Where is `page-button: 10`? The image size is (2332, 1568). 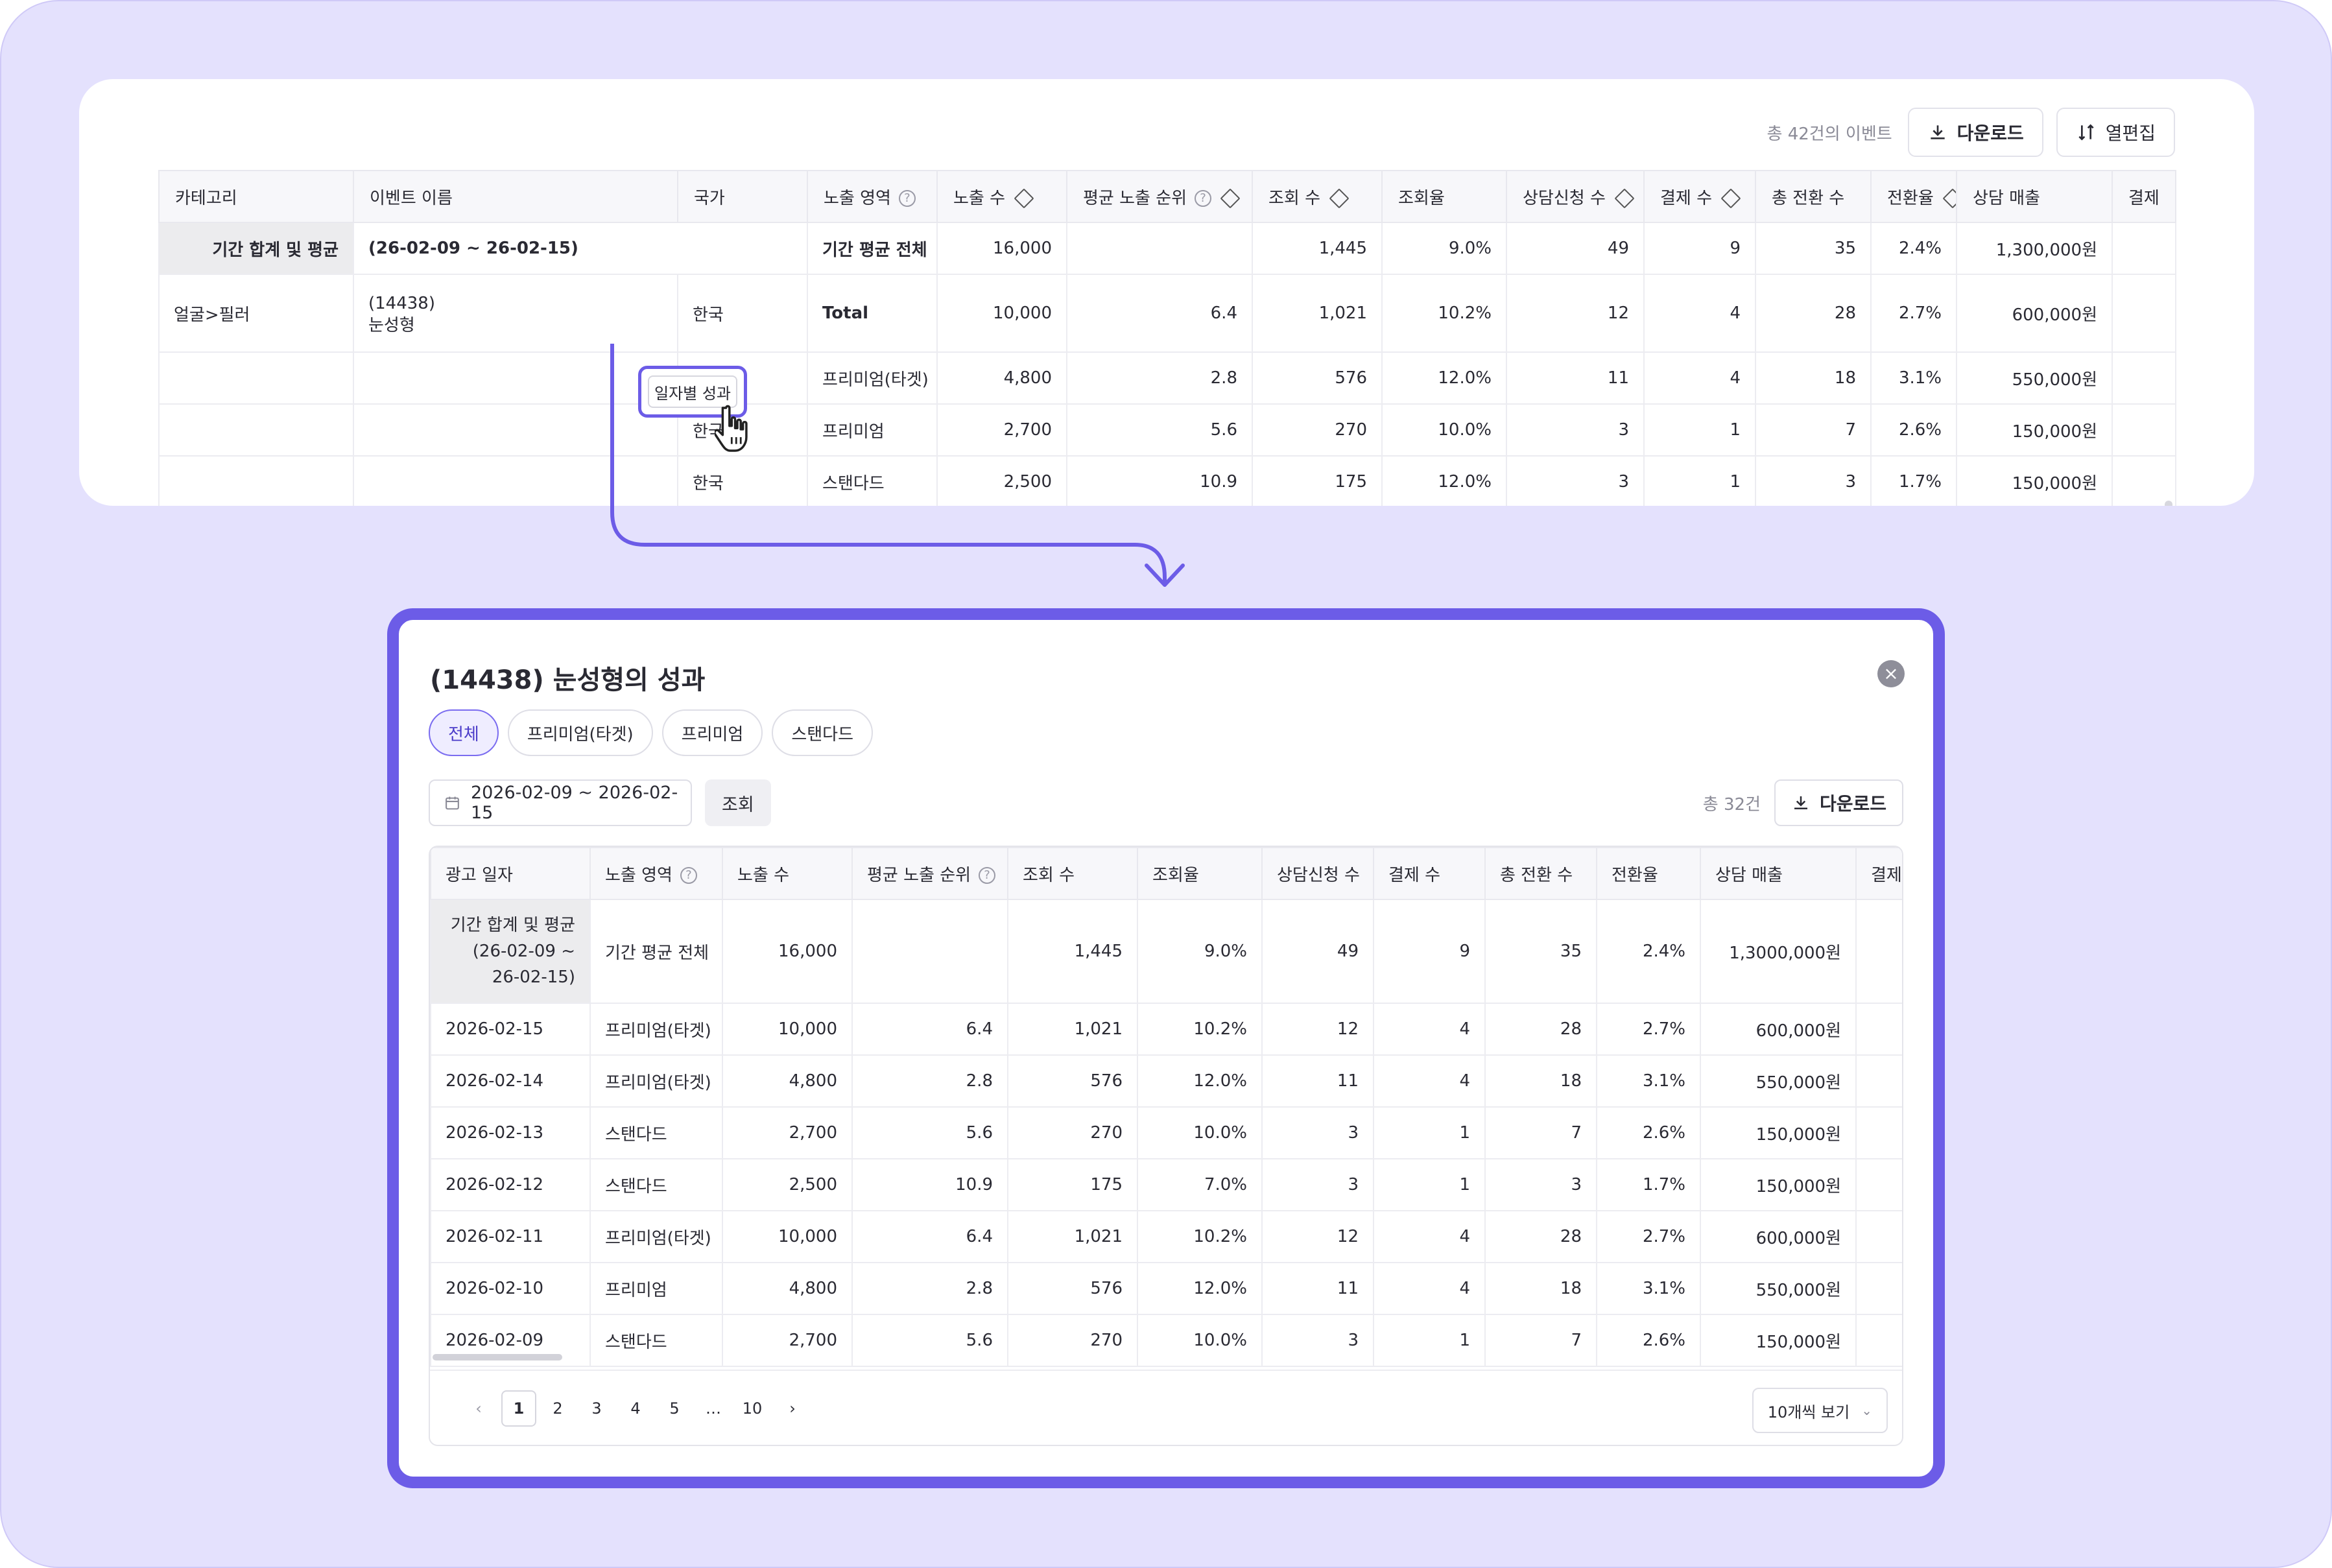 page-button: 10 is located at coordinates (752, 1408).